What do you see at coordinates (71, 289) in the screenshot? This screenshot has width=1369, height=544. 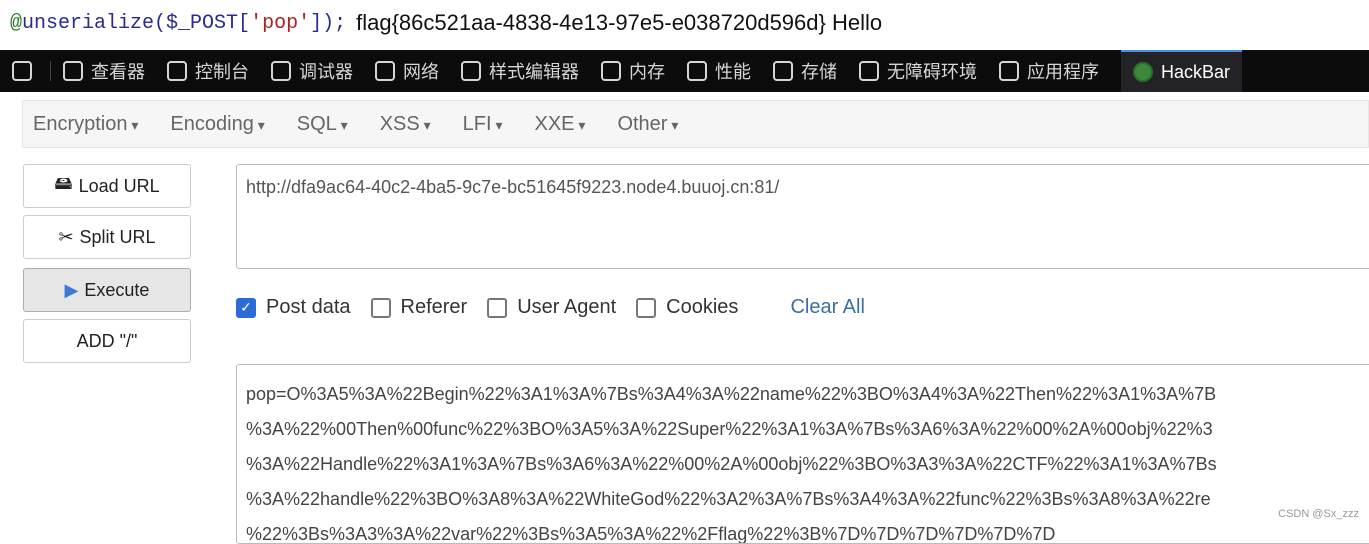 I see `play-icon: ▶` at bounding box center [71, 289].